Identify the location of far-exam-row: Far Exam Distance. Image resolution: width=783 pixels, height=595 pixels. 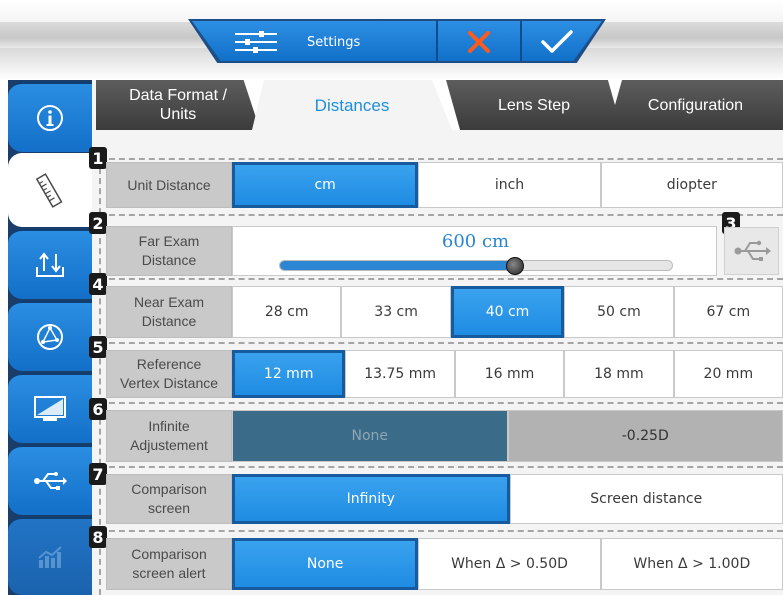
(169, 251).